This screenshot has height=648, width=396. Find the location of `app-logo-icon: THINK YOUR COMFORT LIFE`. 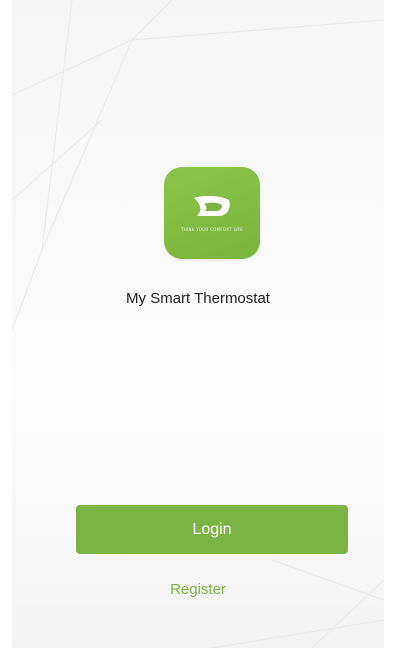

app-logo-icon: THINK YOUR COMFORT LIFE is located at coordinates (212, 213).